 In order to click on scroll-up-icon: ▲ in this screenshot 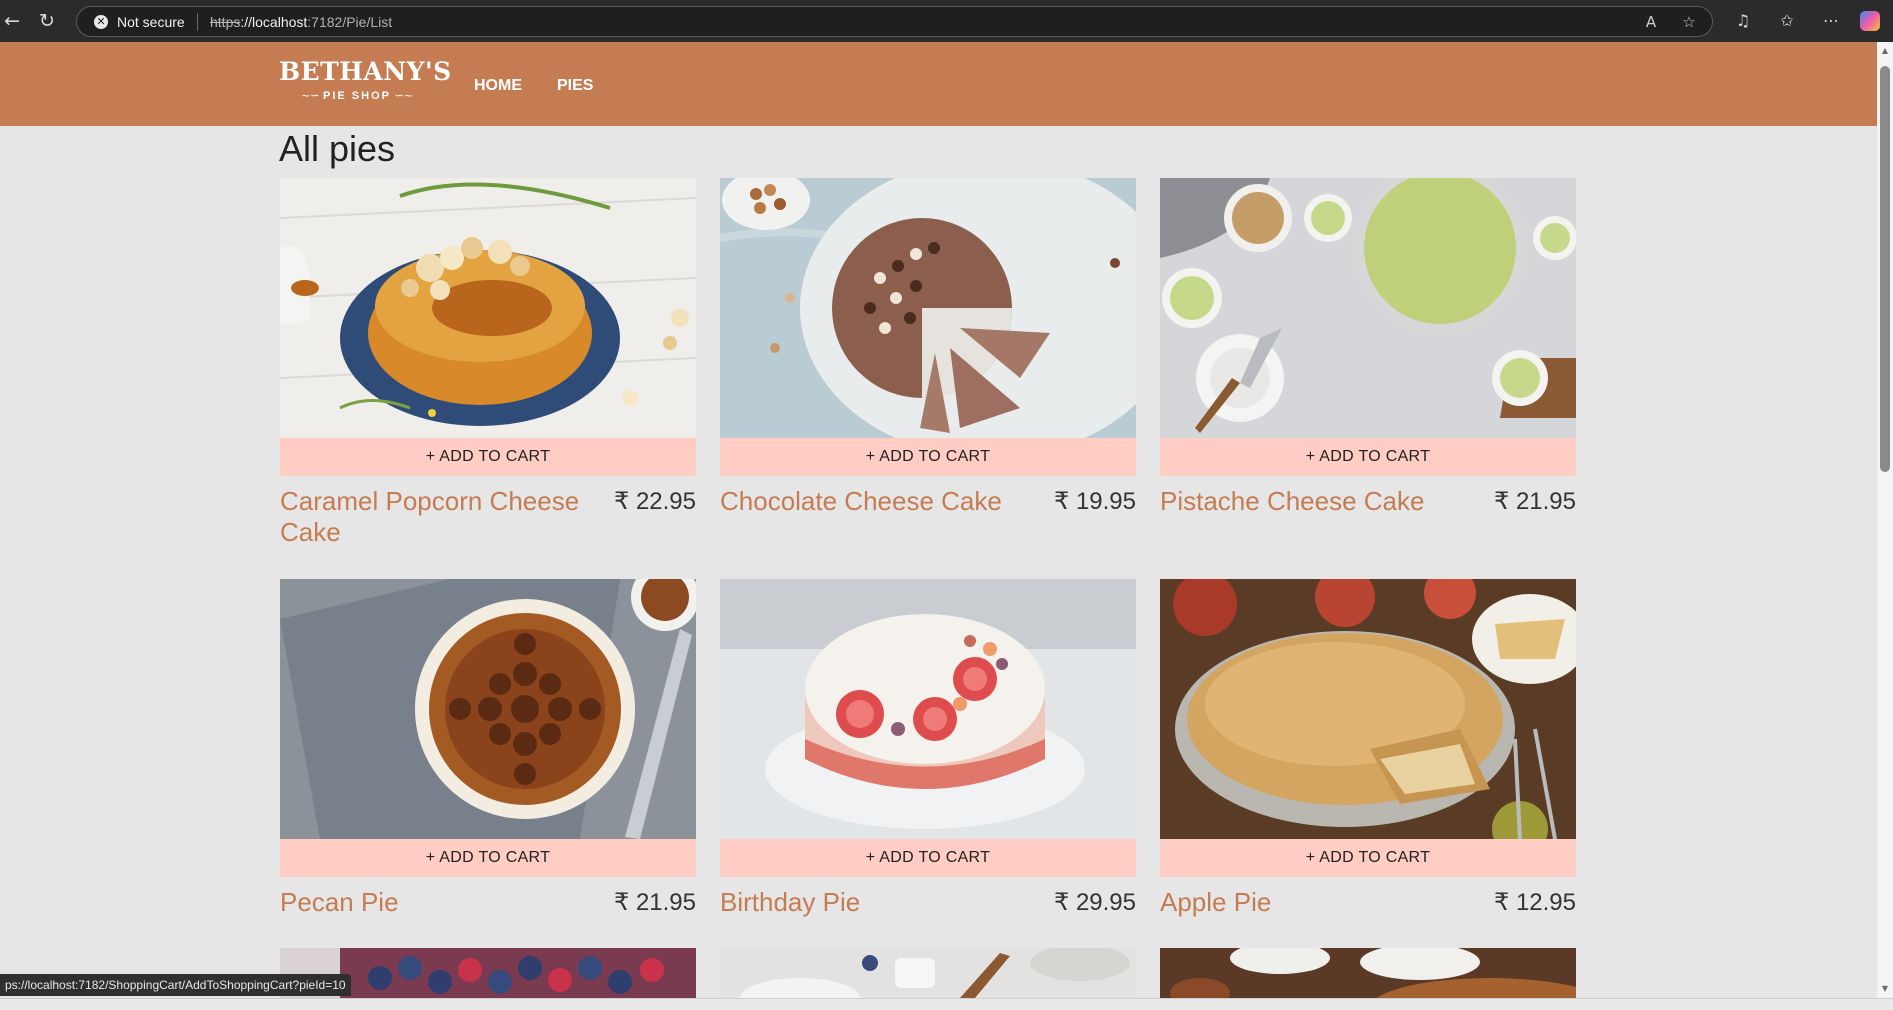, I will do `click(1885, 51)`.